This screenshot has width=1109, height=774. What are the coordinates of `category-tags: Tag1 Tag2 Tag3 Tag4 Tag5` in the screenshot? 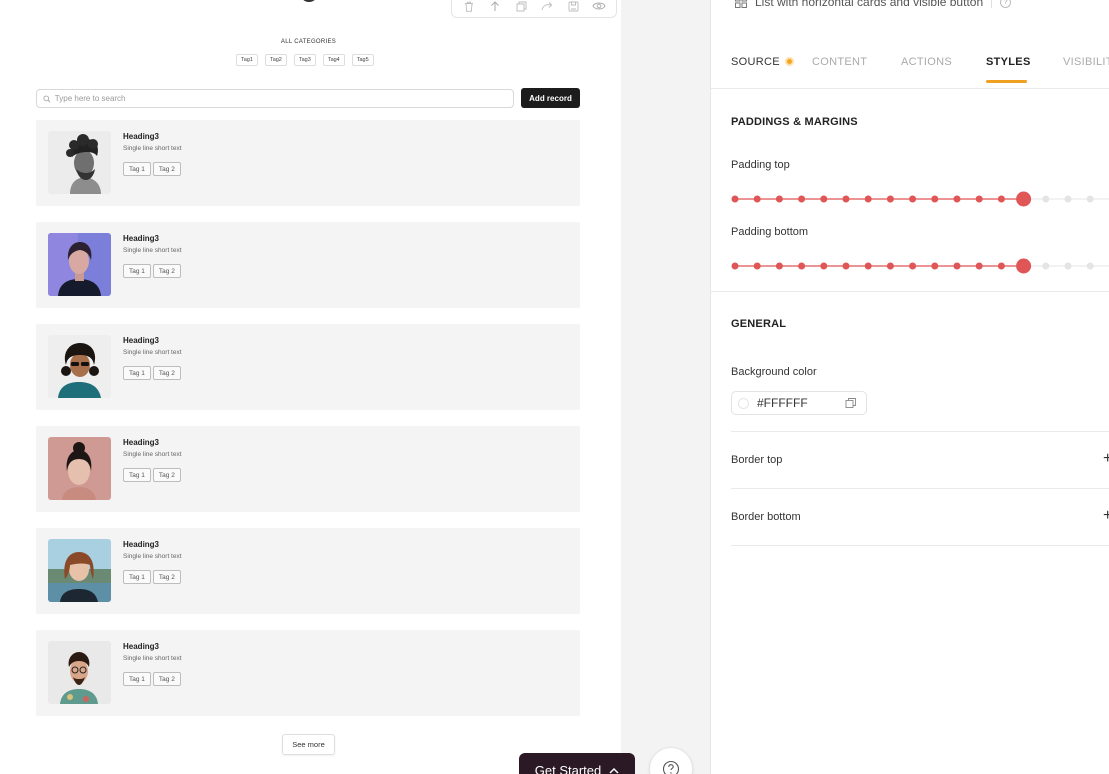 It's located at (305, 60).